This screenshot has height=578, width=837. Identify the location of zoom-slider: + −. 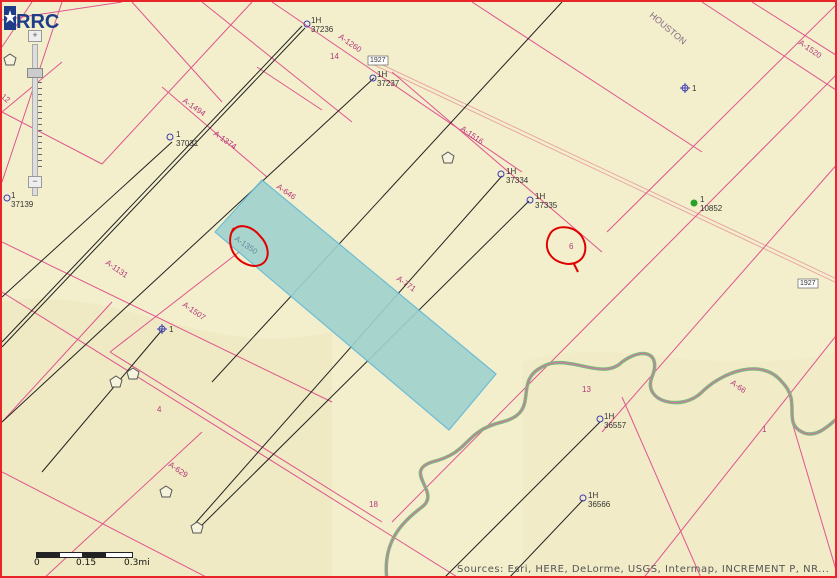
(35, 113).